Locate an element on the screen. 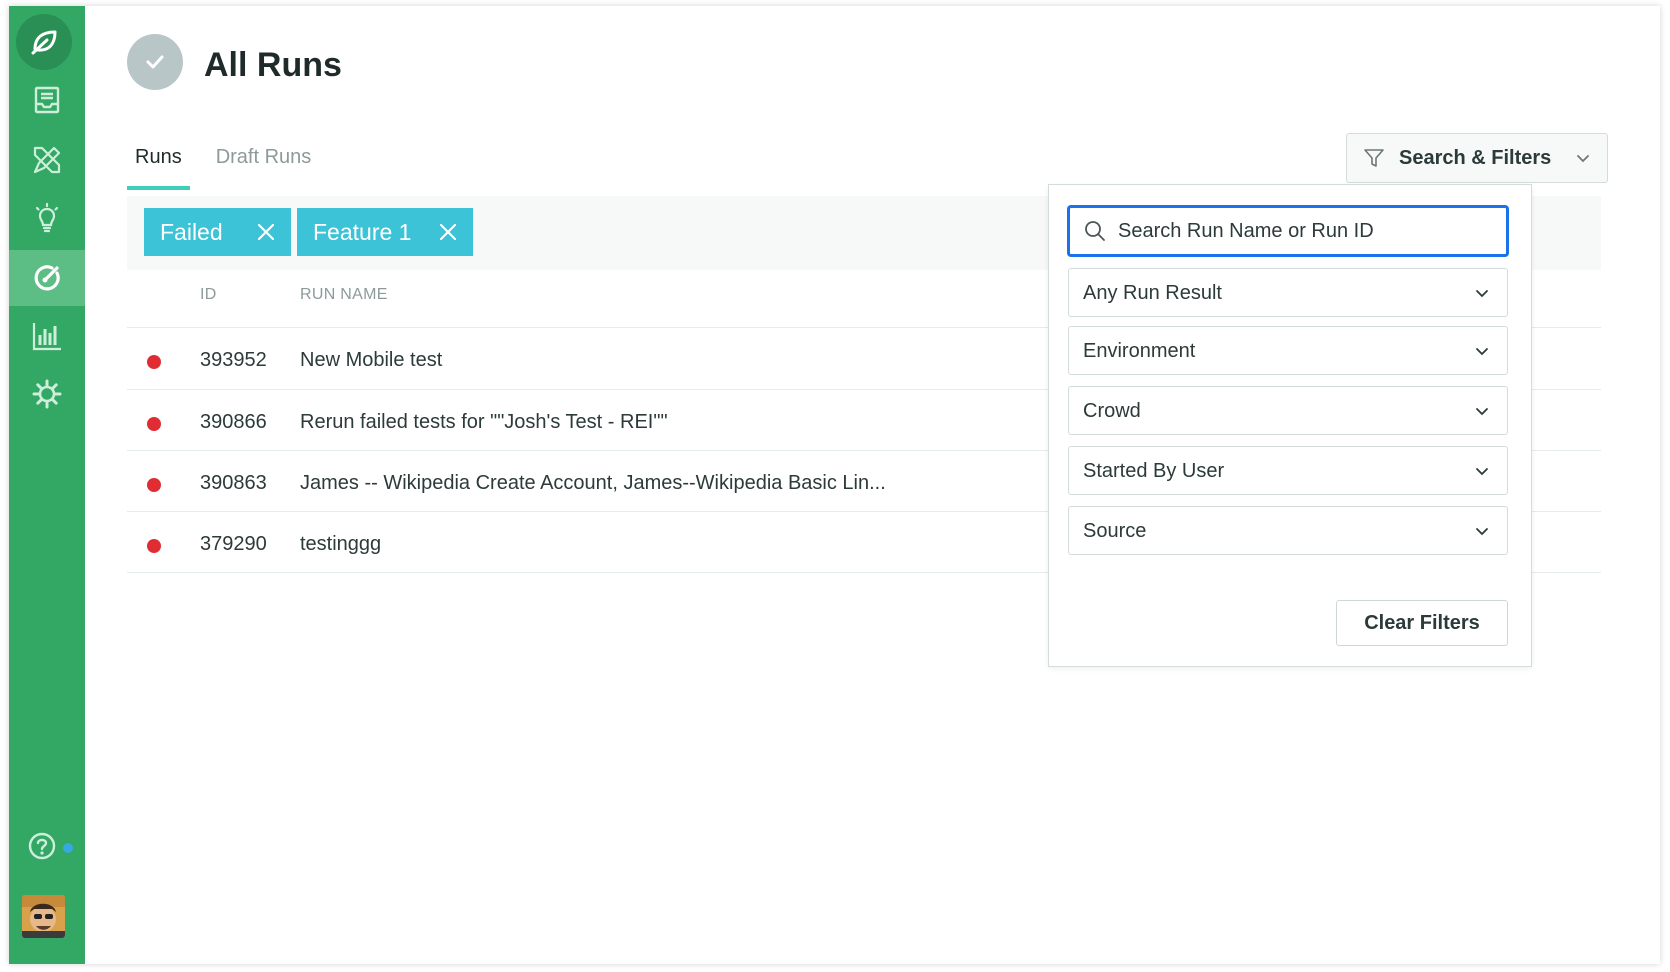 The width and height of the screenshot is (1670, 972). column-header-id: ID is located at coordinates (208, 295).